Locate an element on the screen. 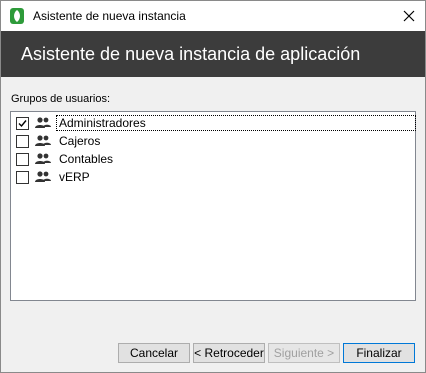 The image size is (426, 373). next-button: Siguiente > is located at coordinates (304, 353).